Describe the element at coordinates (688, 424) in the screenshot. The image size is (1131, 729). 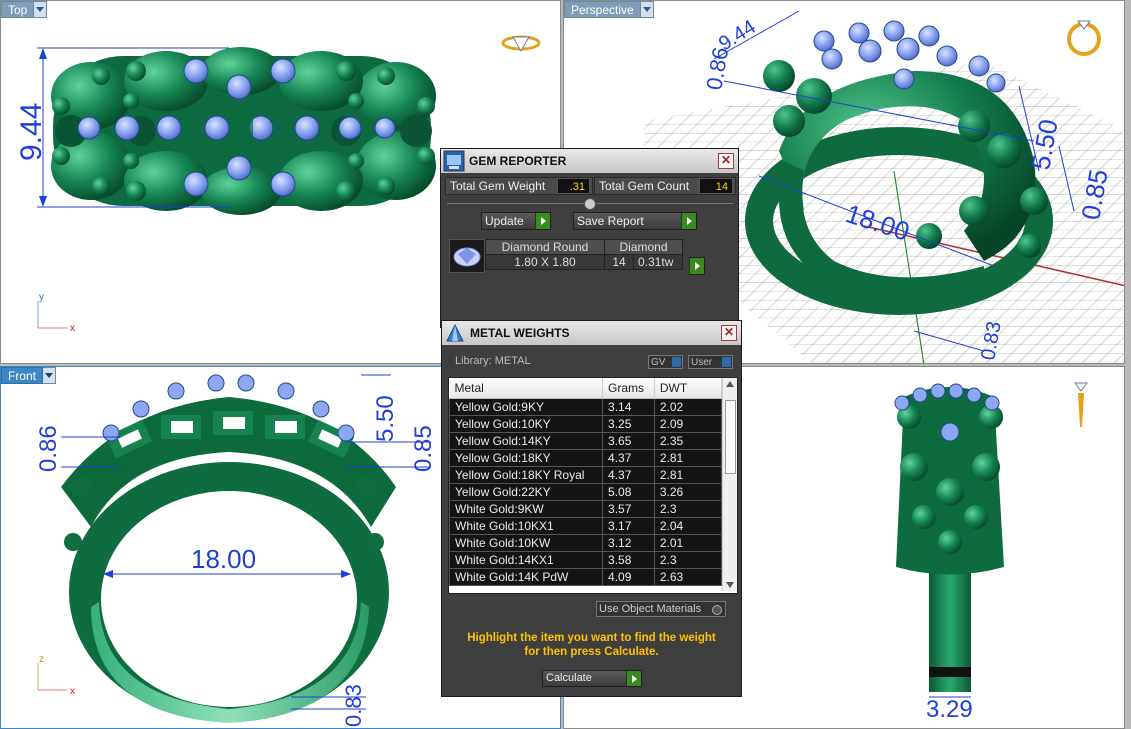
I see `metal-cell-dwt: 2.09` at that location.